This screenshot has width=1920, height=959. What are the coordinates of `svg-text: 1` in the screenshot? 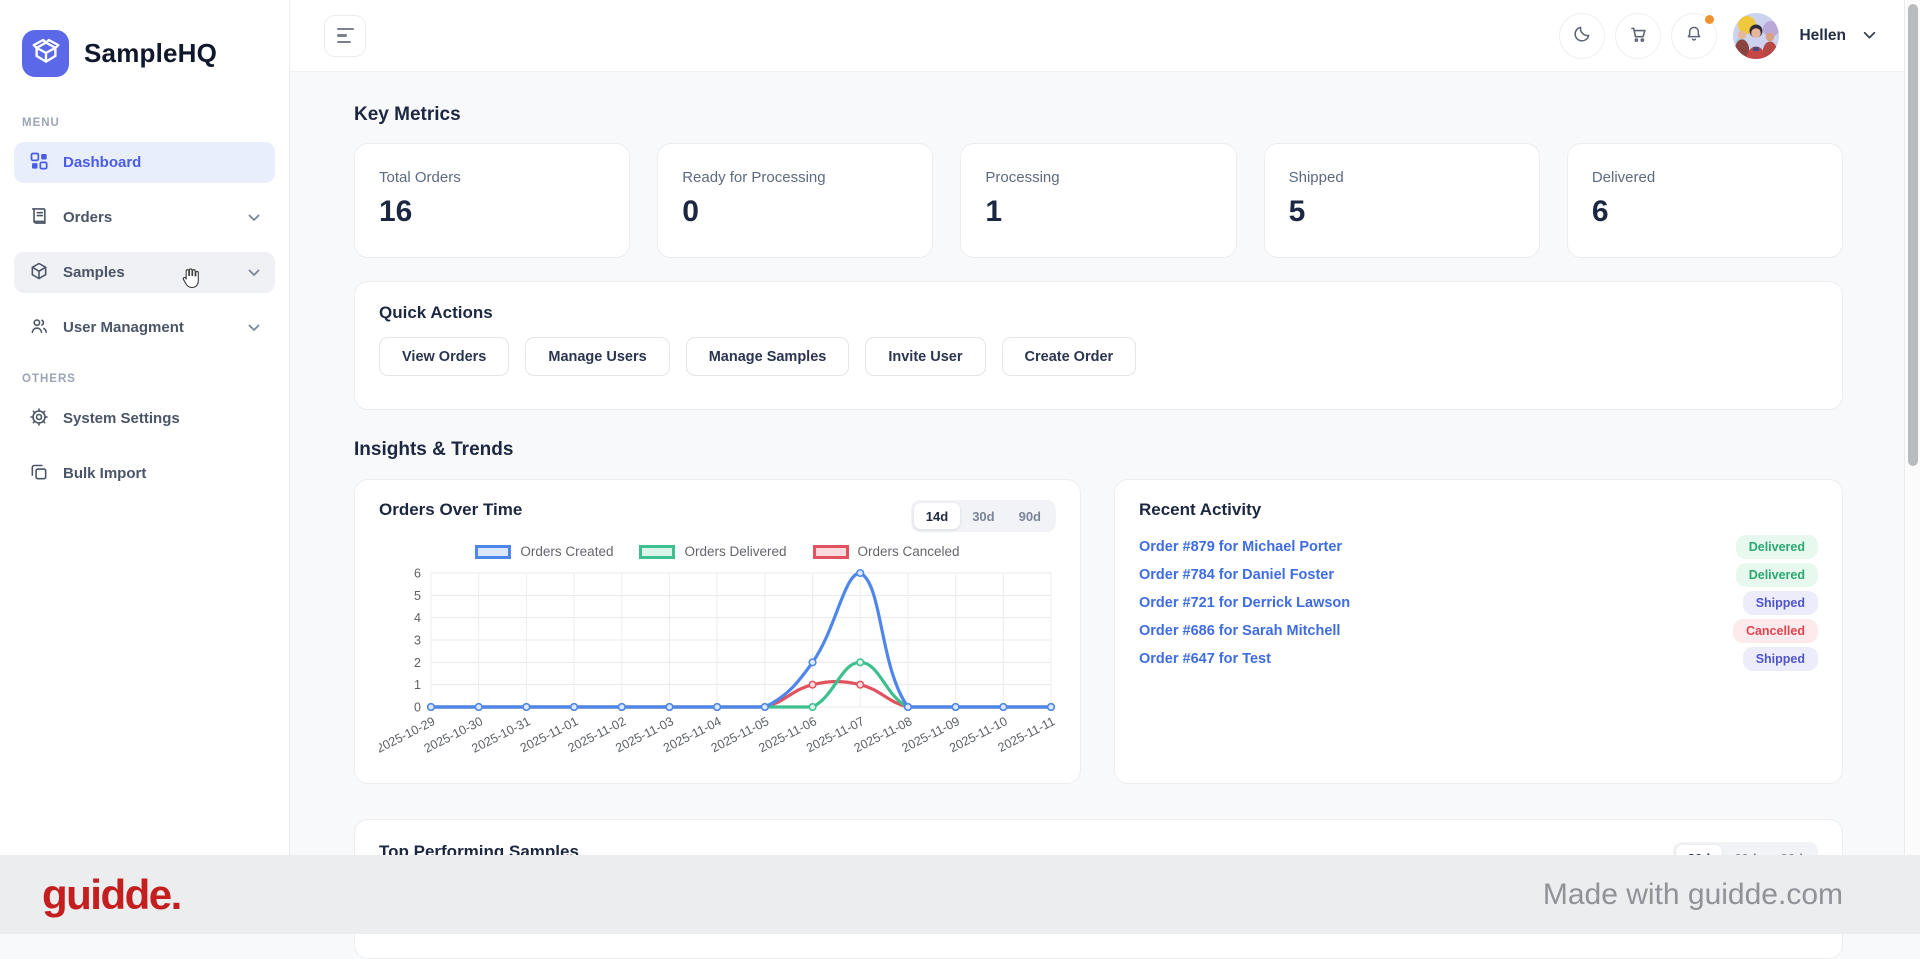 It's located at (417, 685).